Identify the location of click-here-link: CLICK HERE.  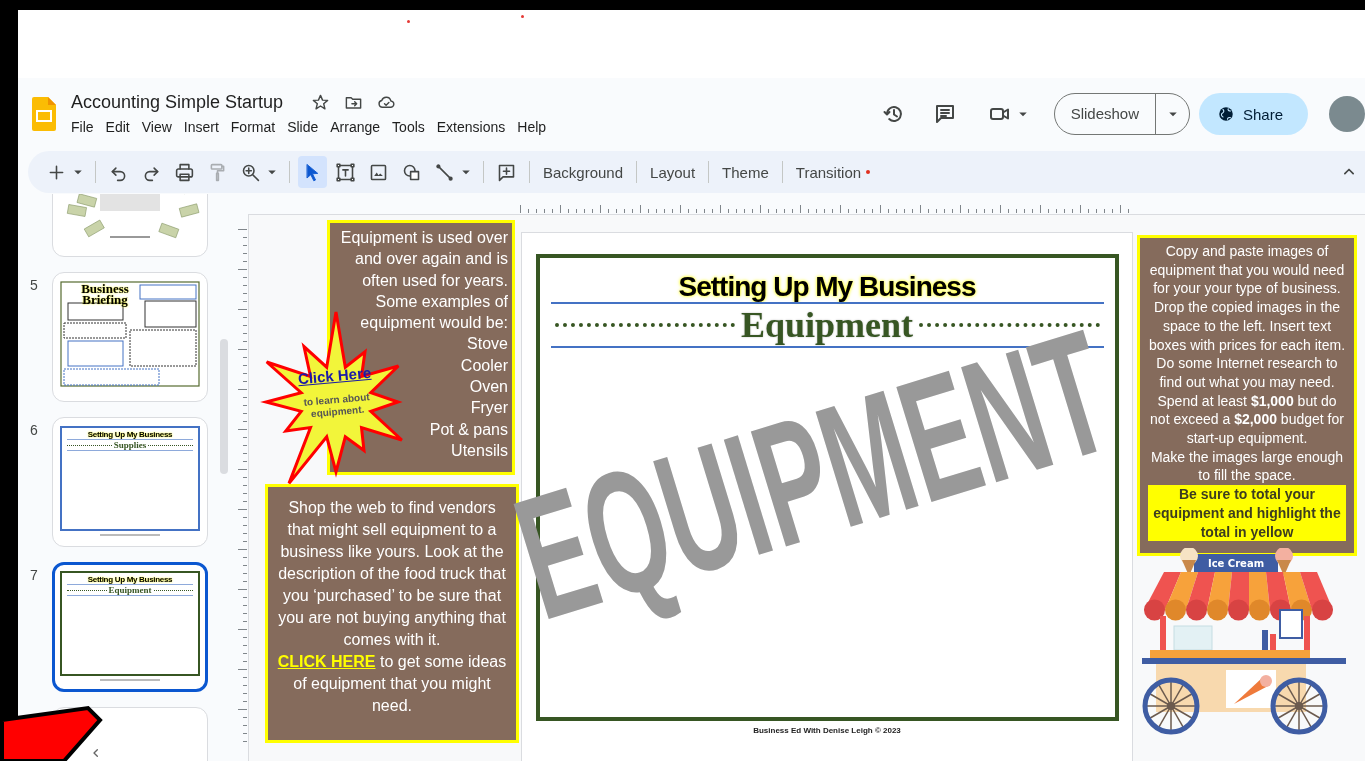
(326, 661).